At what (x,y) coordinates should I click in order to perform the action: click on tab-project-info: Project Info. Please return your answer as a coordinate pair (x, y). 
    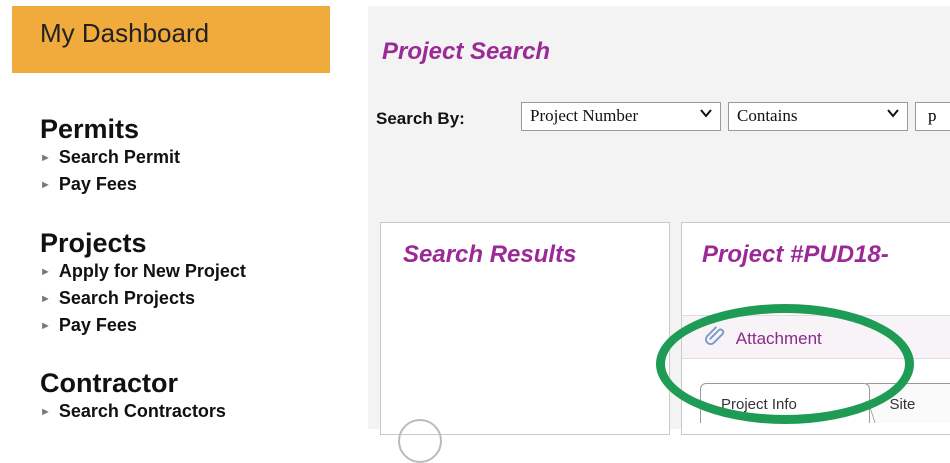
    Looking at the image, I should click on (785, 403).